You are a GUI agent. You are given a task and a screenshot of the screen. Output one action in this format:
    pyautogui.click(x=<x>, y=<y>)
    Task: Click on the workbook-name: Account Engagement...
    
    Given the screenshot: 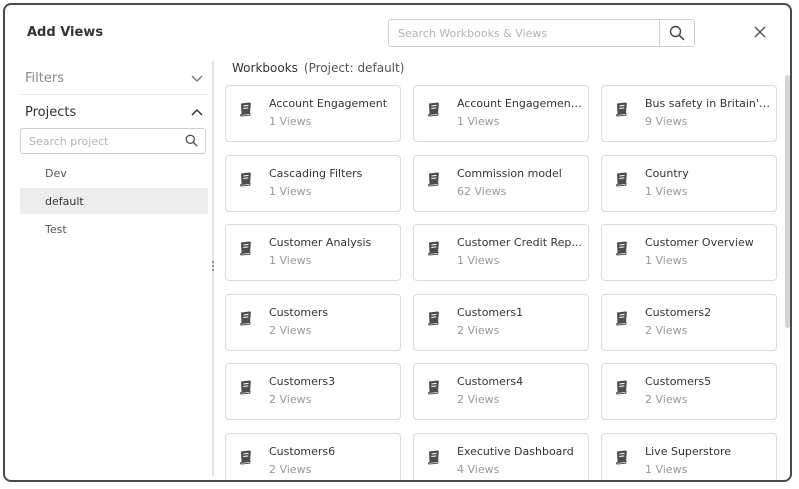 What is the action you would take?
    pyautogui.click(x=520, y=103)
    